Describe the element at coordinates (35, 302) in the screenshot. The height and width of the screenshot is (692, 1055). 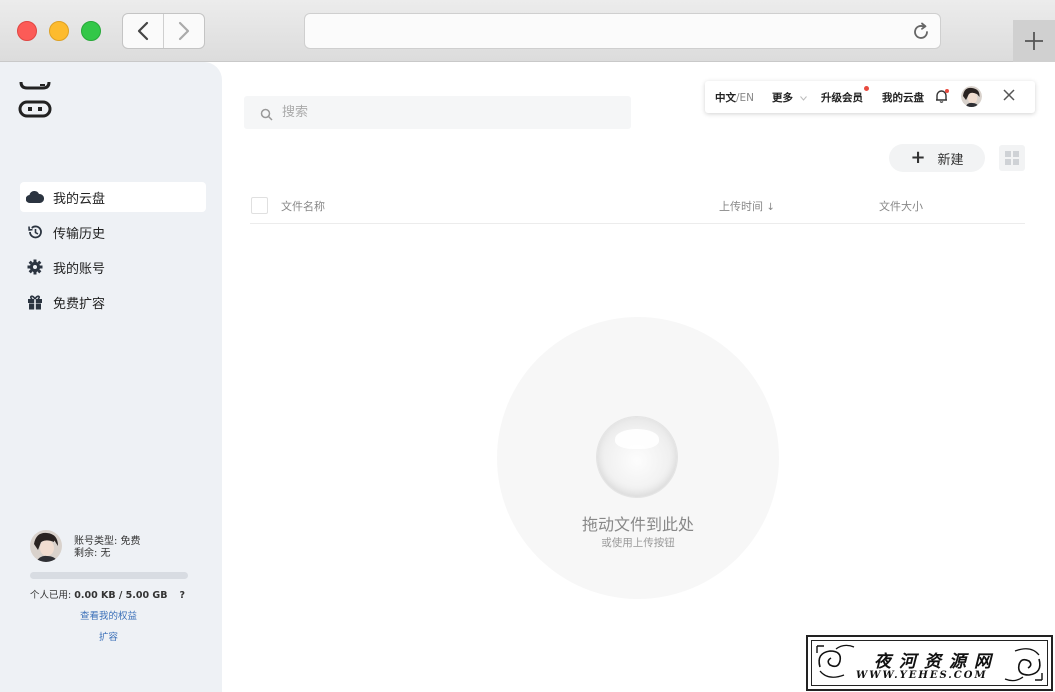
I see `gift-icon` at that location.